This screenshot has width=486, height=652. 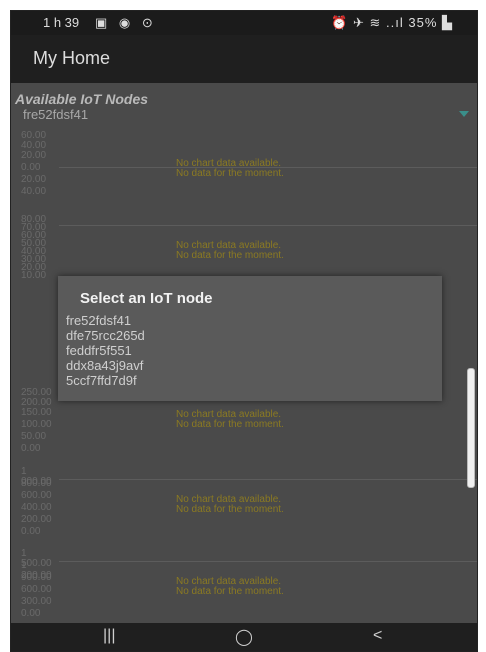 I want to click on chart-tick: 900.00, so click(x=36, y=577).